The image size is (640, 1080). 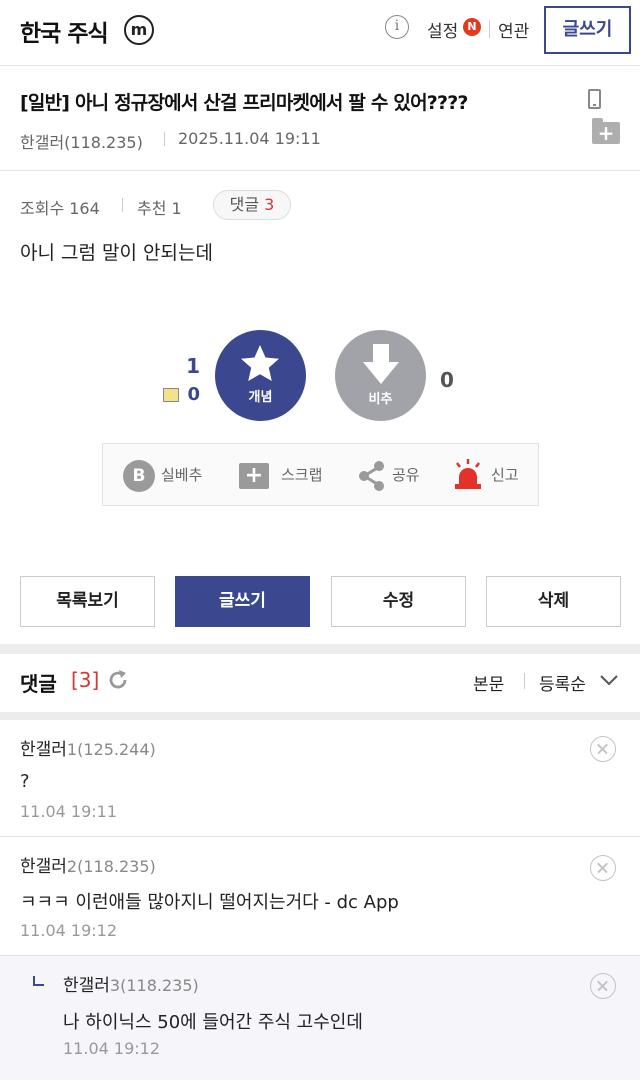 What do you see at coordinates (513, 29) in the screenshot?
I see `related-link: 연관` at bounding box center [513, 29].